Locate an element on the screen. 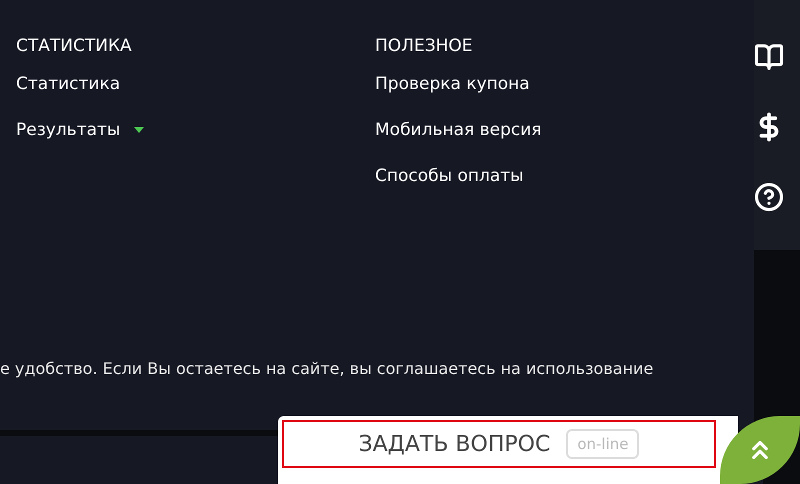 The height and width of the screenshot is (484, 800). footer-link: Результаты is located at coordinates (80, 130).